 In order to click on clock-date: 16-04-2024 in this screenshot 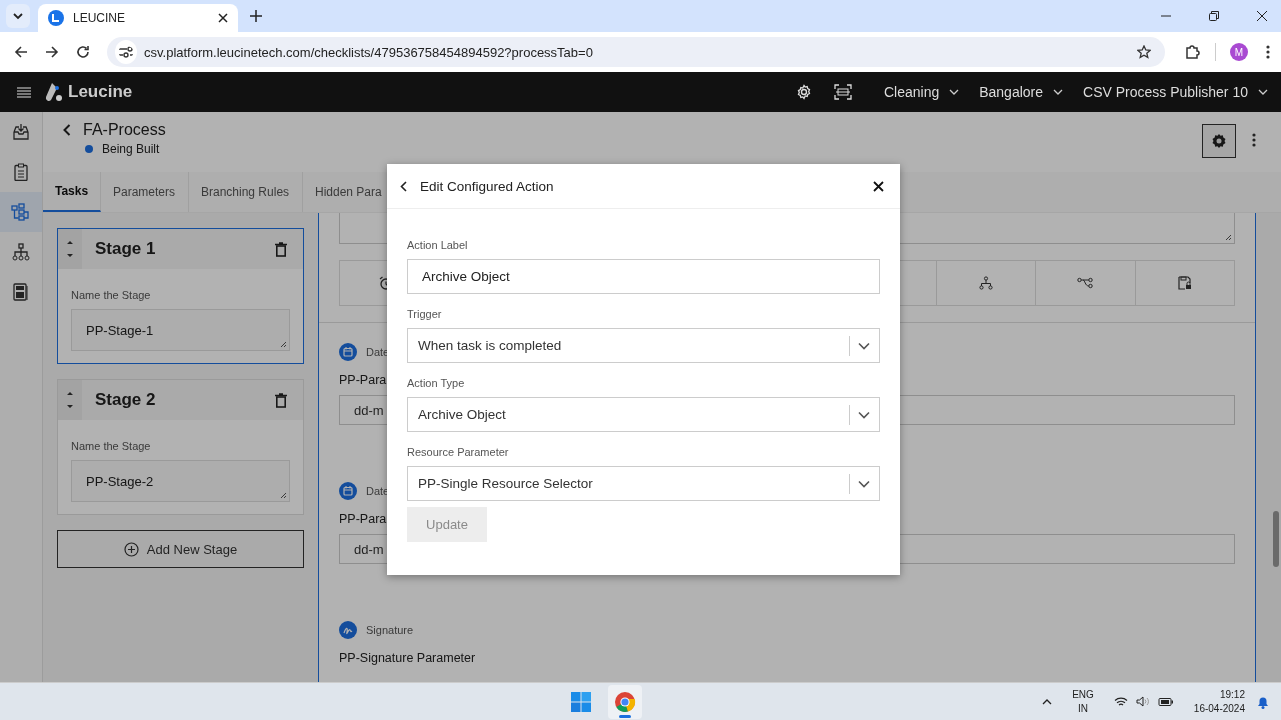, I will do `click(1219, 708)`.